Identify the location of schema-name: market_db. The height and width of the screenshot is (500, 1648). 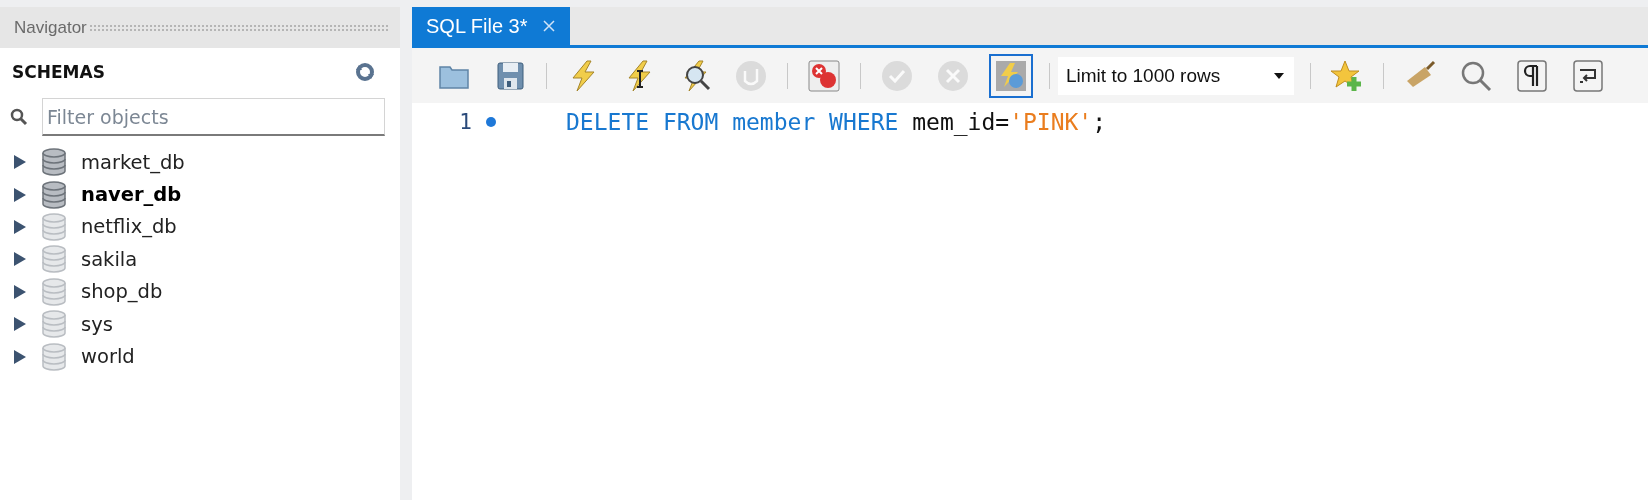
(133, 162).